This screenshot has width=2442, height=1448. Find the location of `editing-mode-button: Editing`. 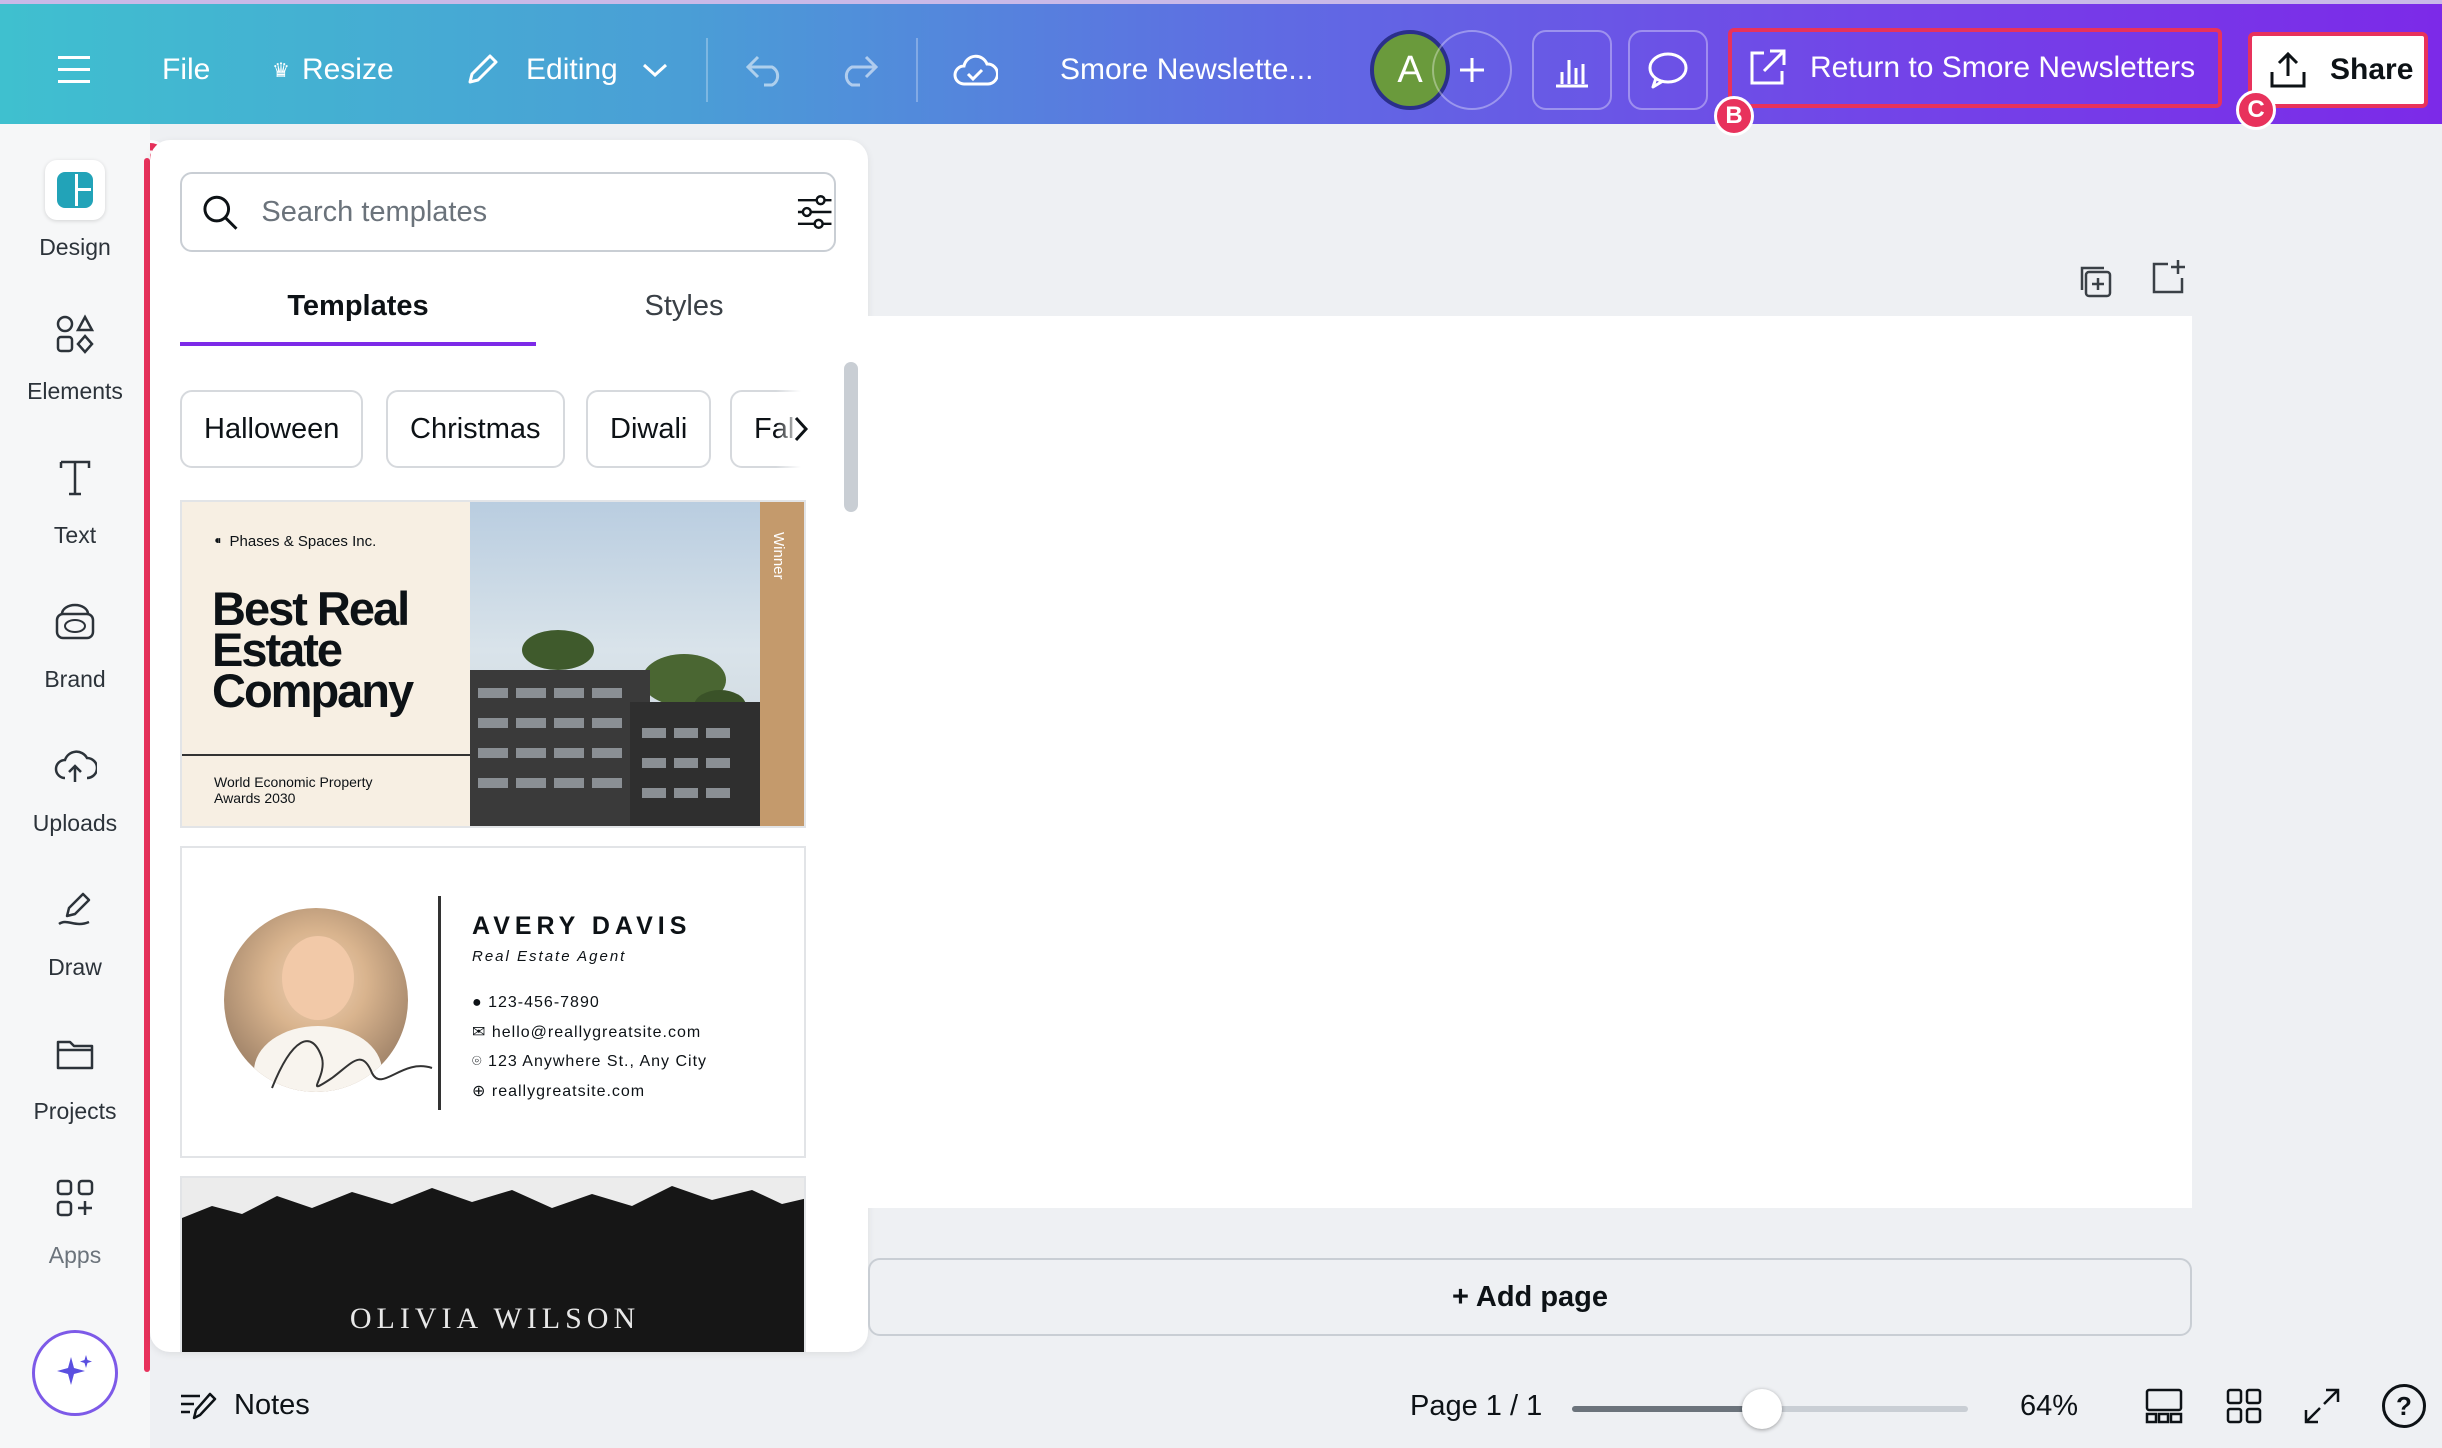

editing-mode-button: Editing is located at coordinates (565, 70).